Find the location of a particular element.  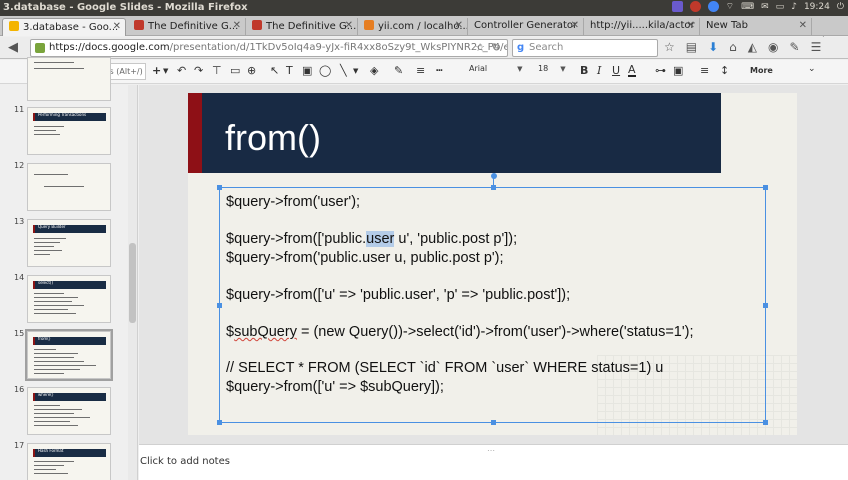

power-icon: ⏻ is located at coordinates (840, 7).